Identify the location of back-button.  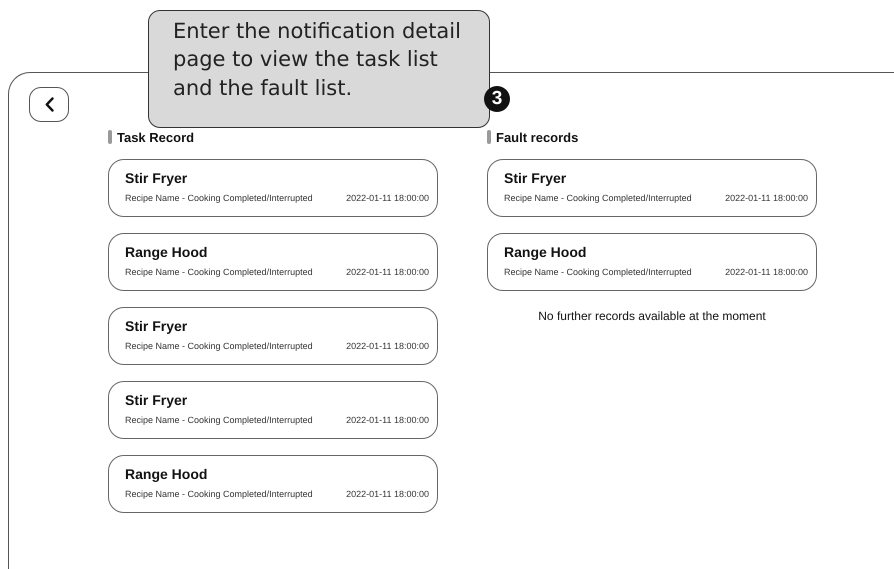
(49, 104).